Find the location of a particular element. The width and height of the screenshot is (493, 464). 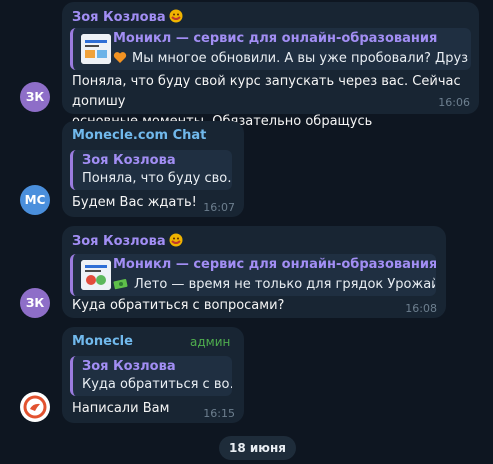

message-text: Написали Вам is located at coordinates (121, 408).